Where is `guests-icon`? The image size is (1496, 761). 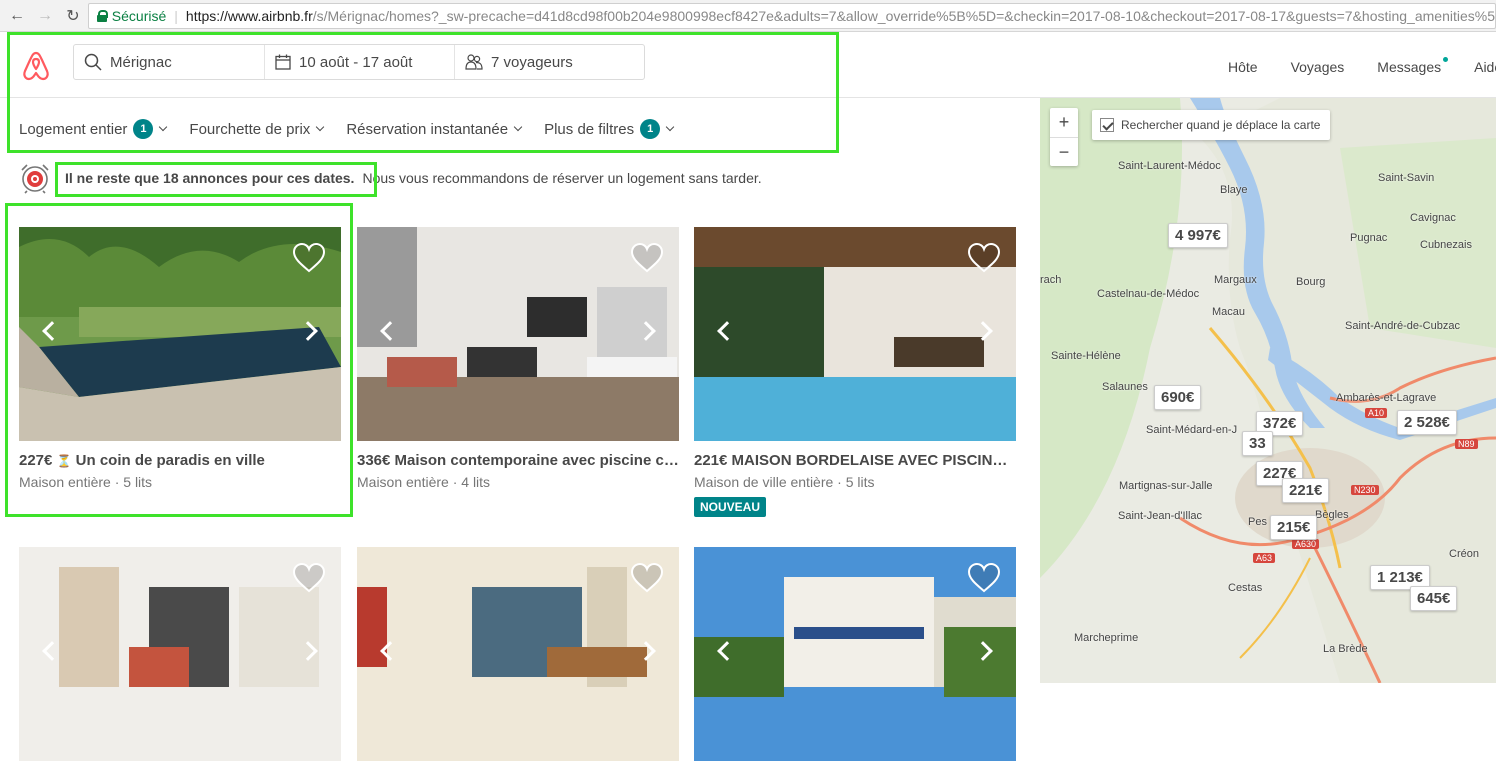 guests-icon is located at coordinates (474, 62).